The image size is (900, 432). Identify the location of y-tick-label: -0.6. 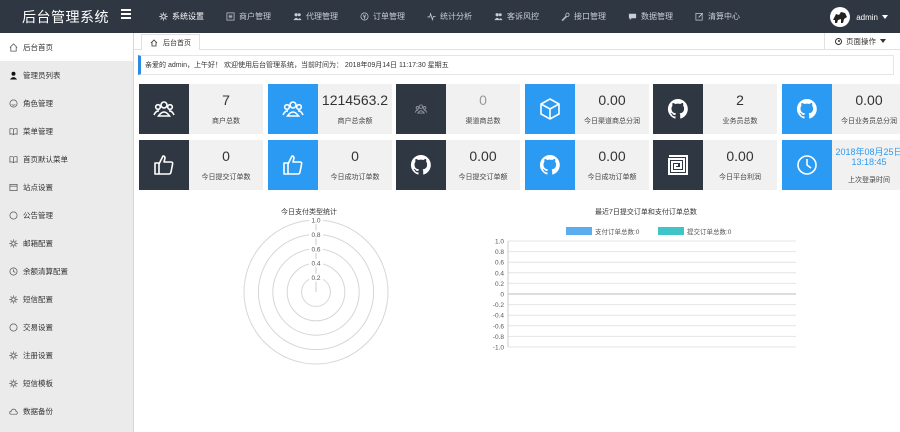
(499, 326).